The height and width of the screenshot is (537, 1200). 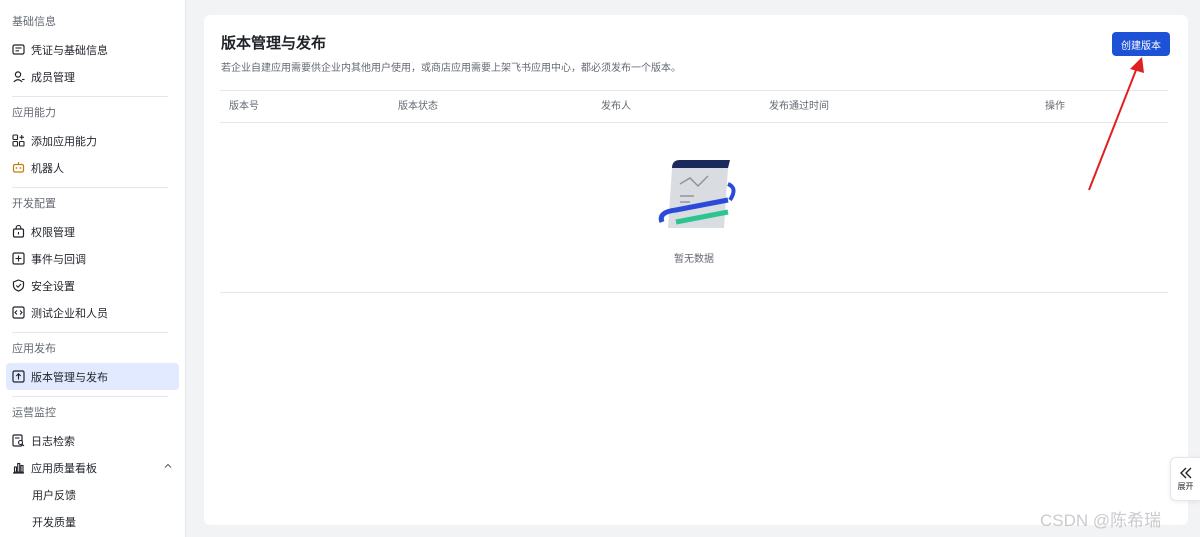 I want to click on page-title: 版本管理与发布, so click(x=274, y=43).